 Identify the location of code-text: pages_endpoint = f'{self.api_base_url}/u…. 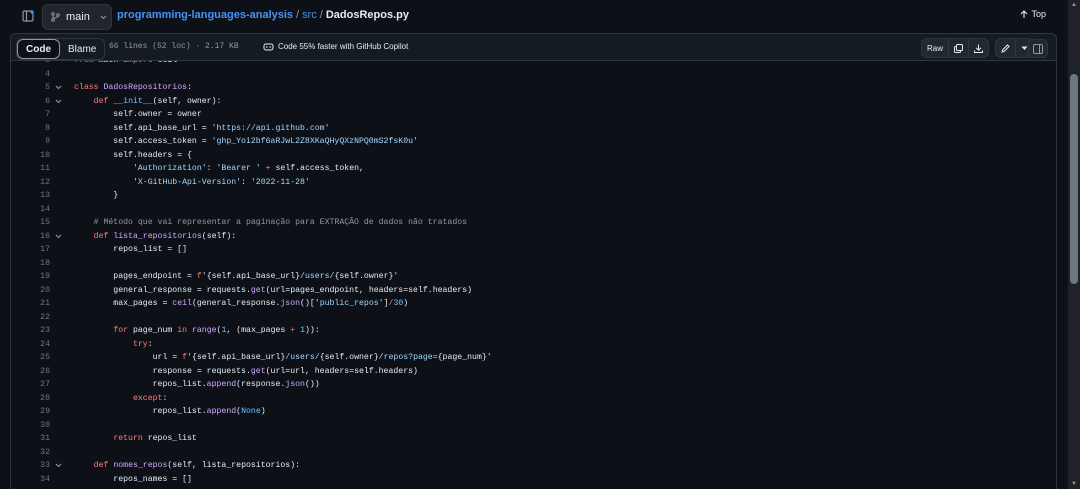
(236, 276).